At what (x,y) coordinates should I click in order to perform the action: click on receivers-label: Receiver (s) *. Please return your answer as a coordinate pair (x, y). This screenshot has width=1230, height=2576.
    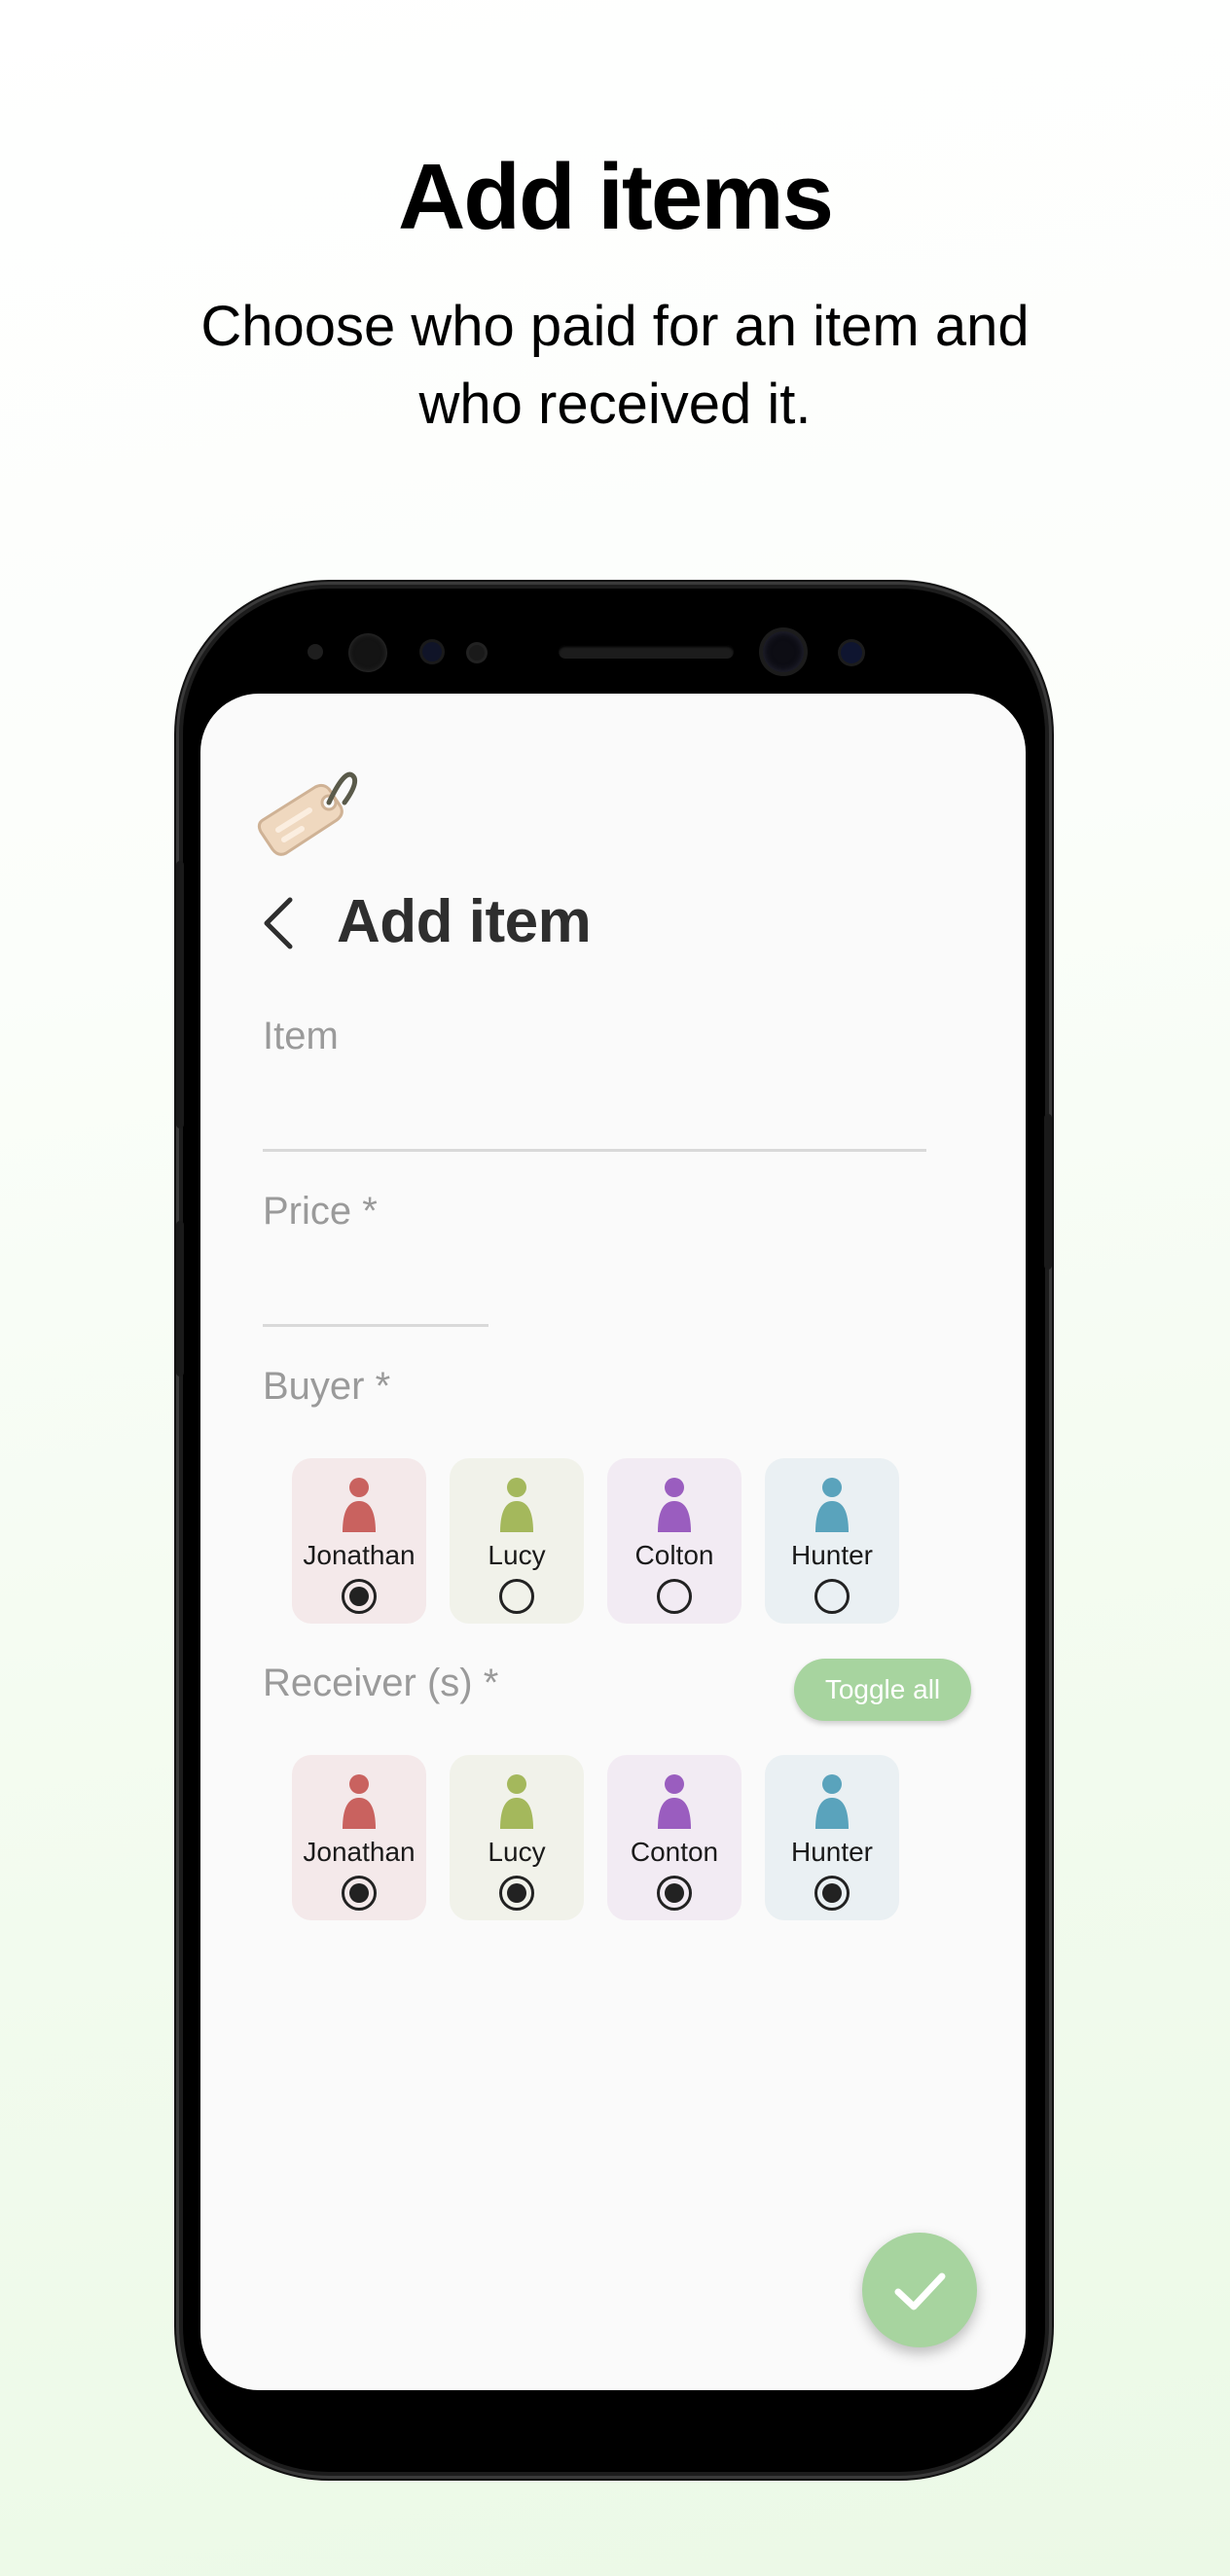
    Looking at the image, I should click on (381, 1683).